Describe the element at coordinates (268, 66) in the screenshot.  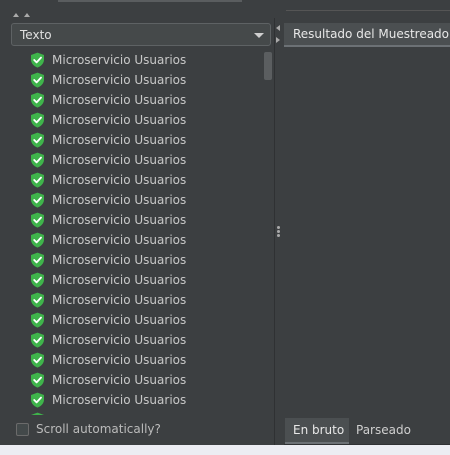
I see `scrollbar-thumb` at that location.